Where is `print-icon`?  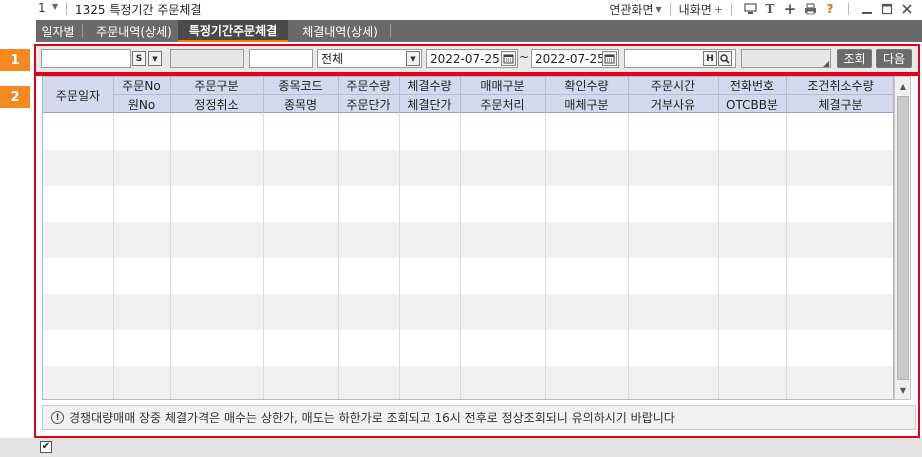 print-icon is located at coordinates (810, 9).